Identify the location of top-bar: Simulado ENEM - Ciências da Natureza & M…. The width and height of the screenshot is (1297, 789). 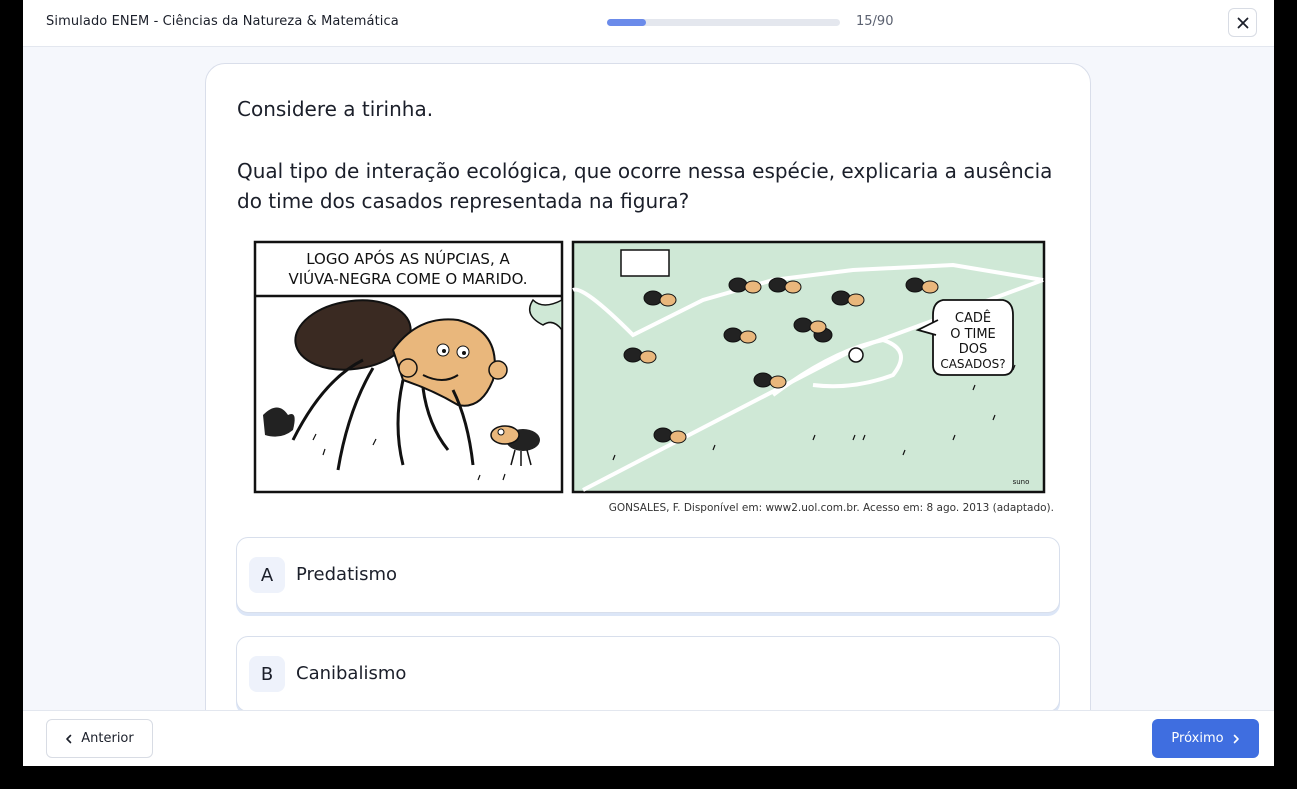
(648, 23).